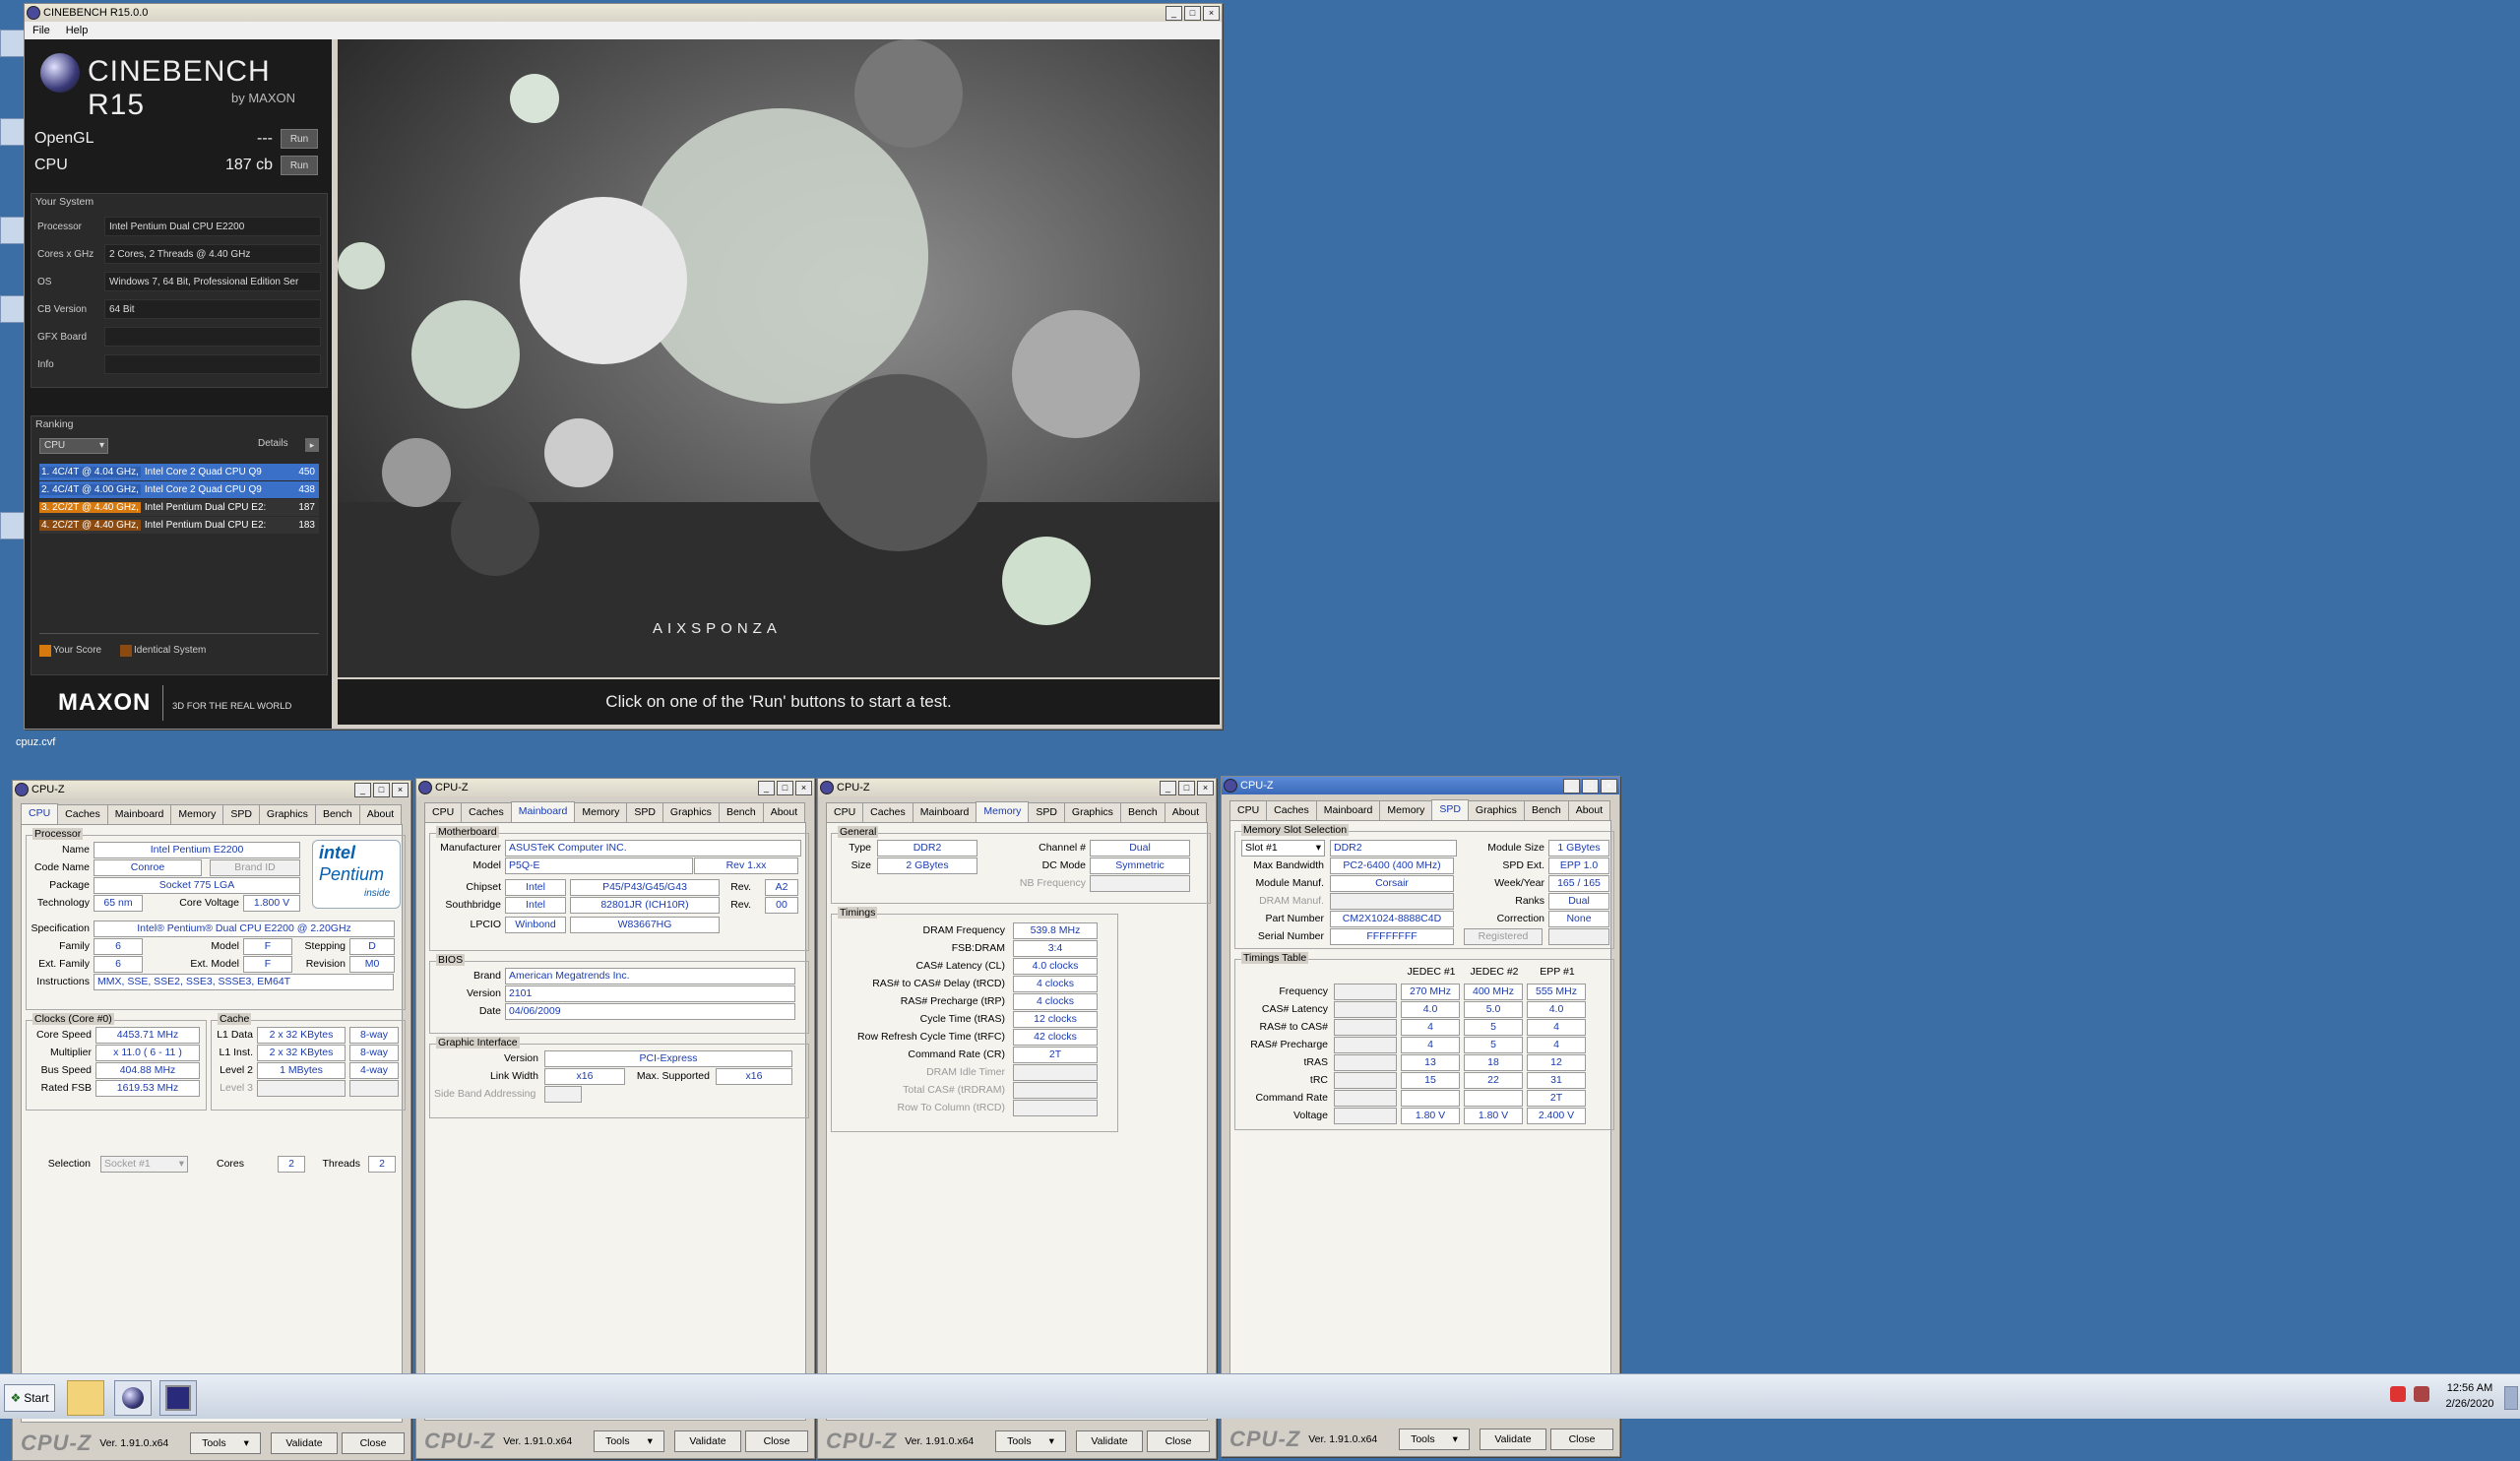 Image resolution: width=2520 pixels, height=1461 pixels. What do you see at coordinates (2469, 1404) in the screenshot?
I see `clock-date: 2/26/2020` at bounding box center [2469, 1404].